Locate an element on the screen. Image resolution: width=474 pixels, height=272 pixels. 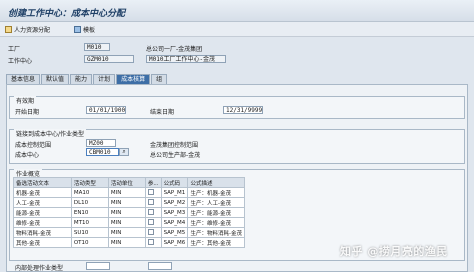
col-formula-description: 公式描述 is located at coordinates (216, 182).